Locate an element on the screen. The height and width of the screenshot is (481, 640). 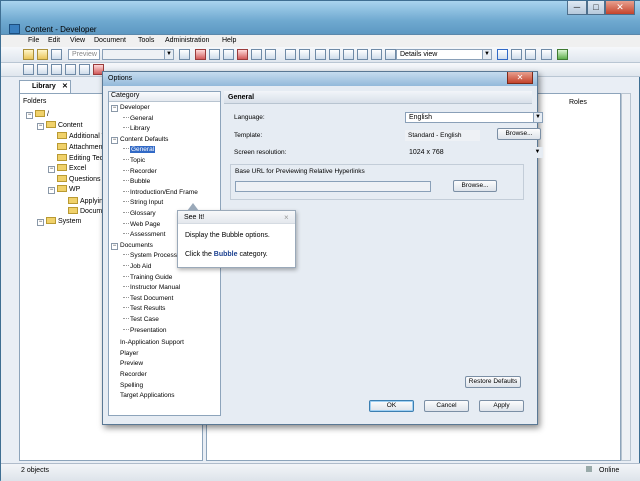
category-item: − Documents is located at coordinates (132, 246).